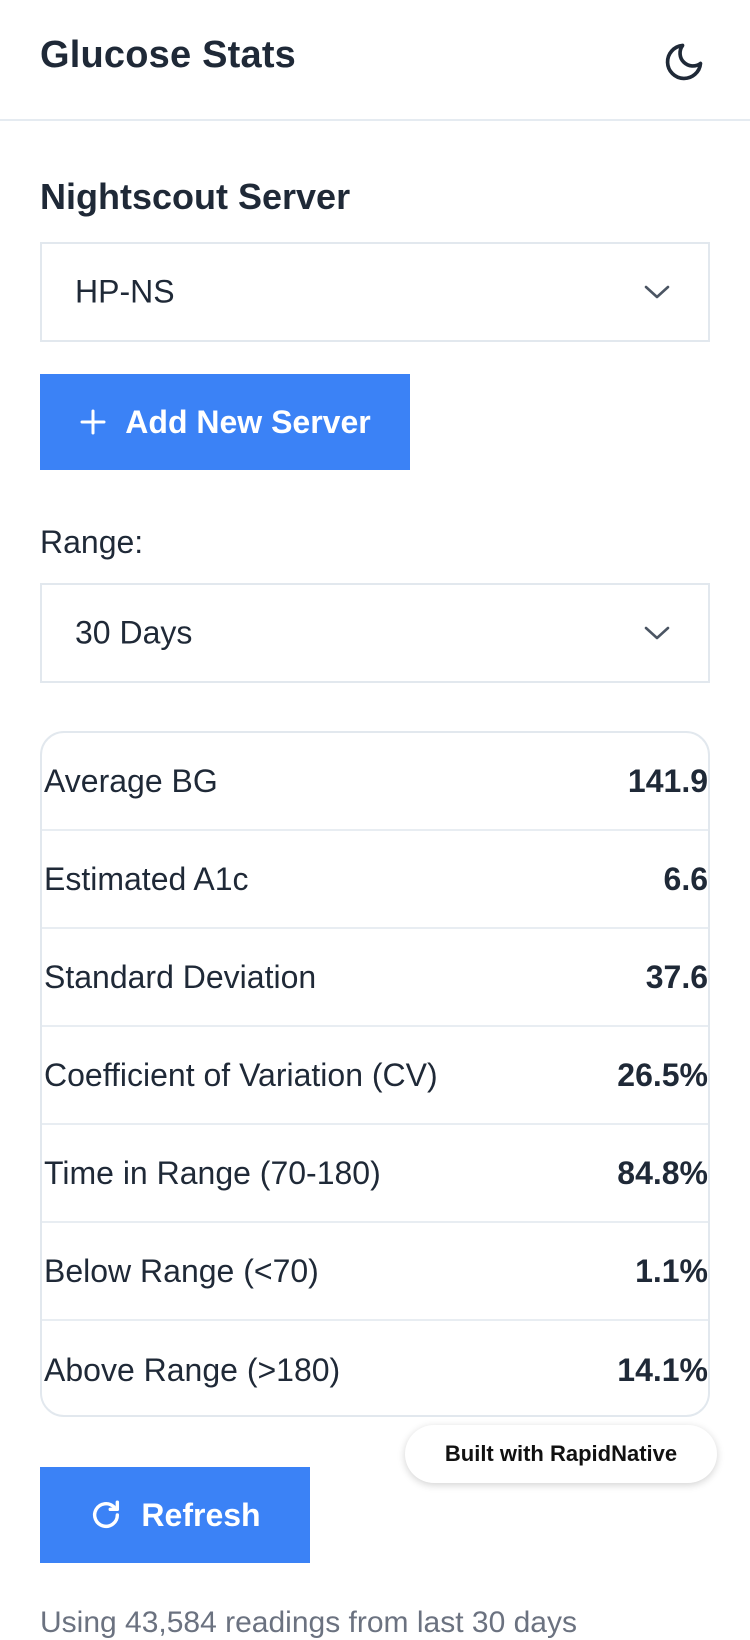  I want to click on app-title: Glucose Stats, so click(168, 55).